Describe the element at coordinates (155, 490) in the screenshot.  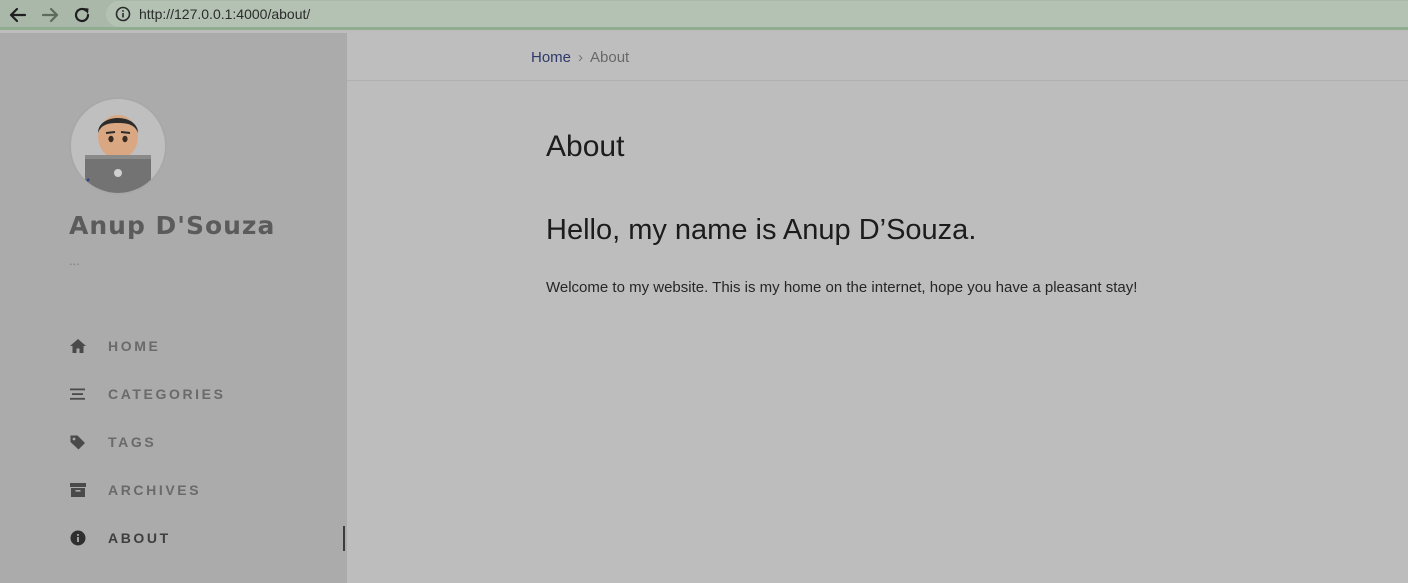
I see `sidebar-item-label: ARCHIVES` at that location.